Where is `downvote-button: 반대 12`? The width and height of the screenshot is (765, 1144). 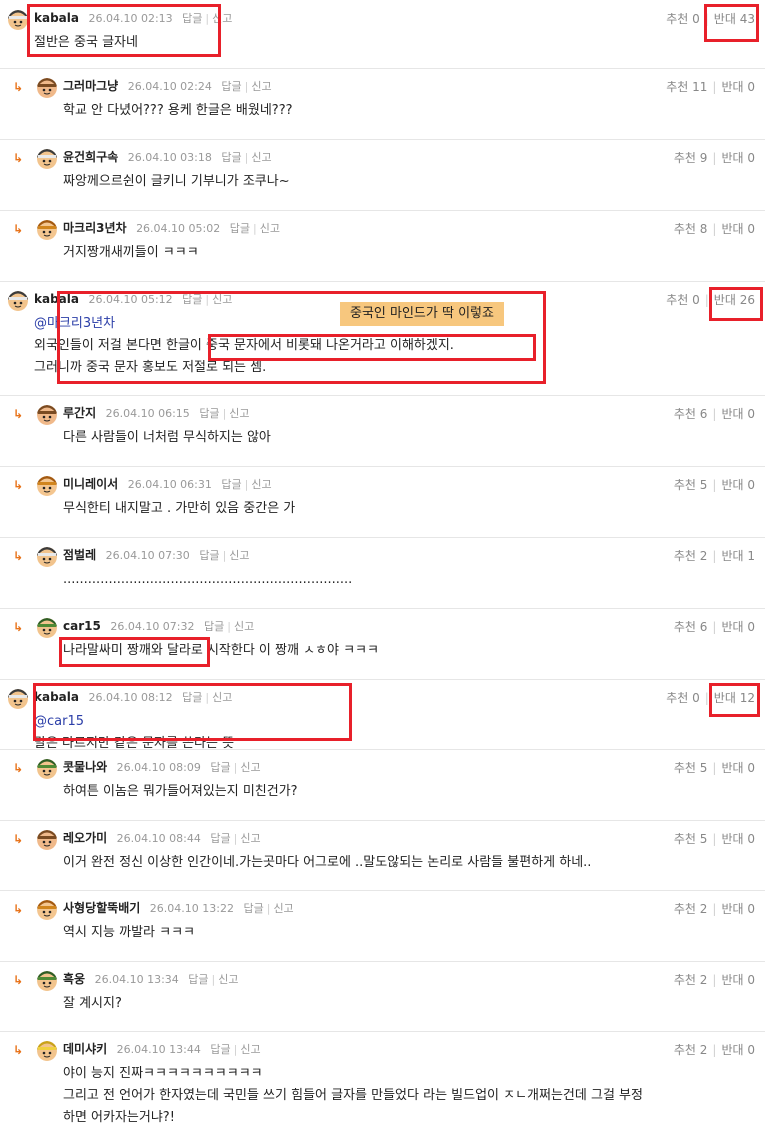
downvote-button: 반대 12 is located at coordinates (734, 698).